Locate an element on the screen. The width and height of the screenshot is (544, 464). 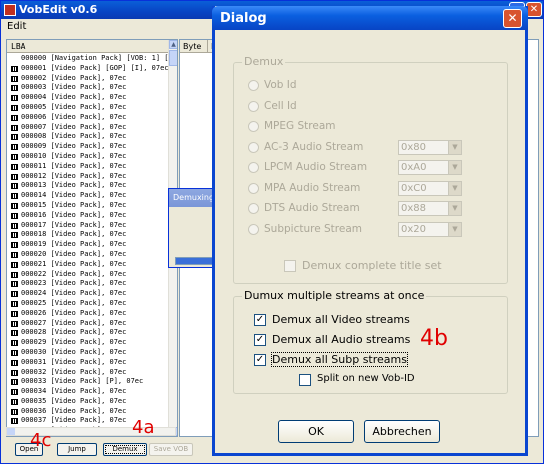
lba-row: 000014 [Video Pack], 07ec is located at coordinates (88, 196).